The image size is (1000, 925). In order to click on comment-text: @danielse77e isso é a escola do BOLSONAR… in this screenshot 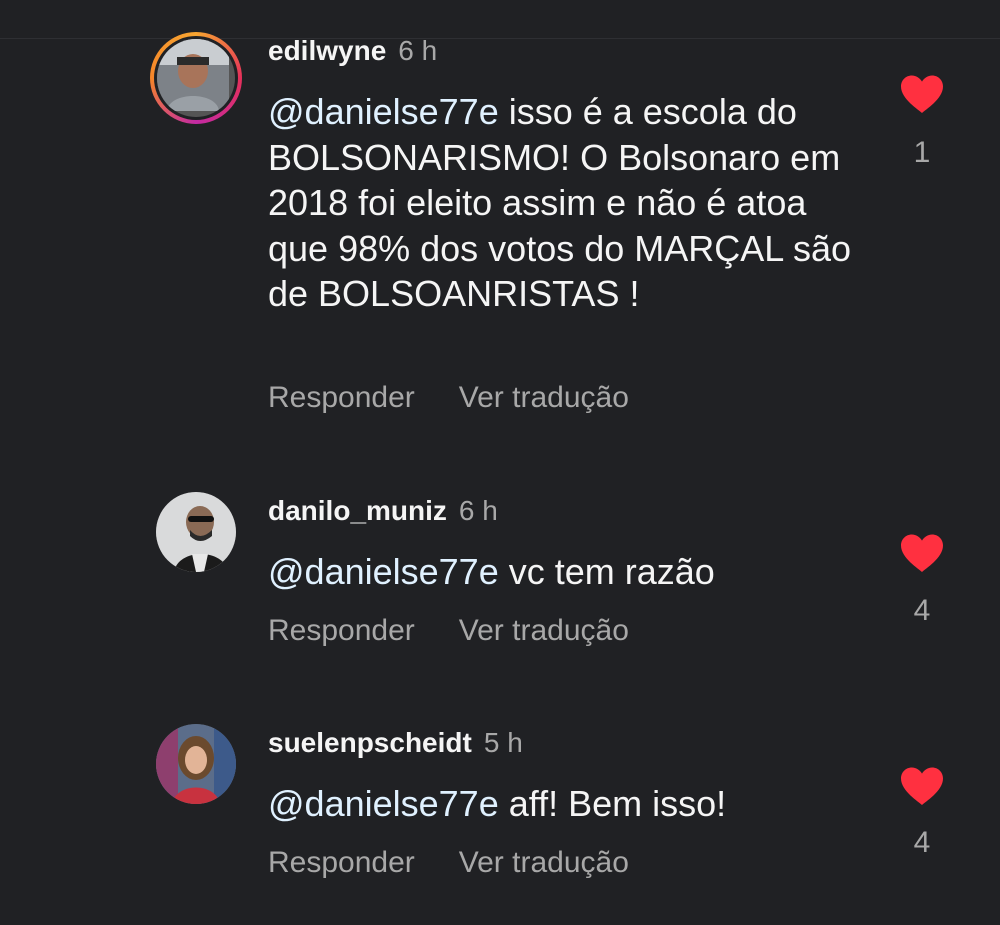, I will do `click(568, 203)`.